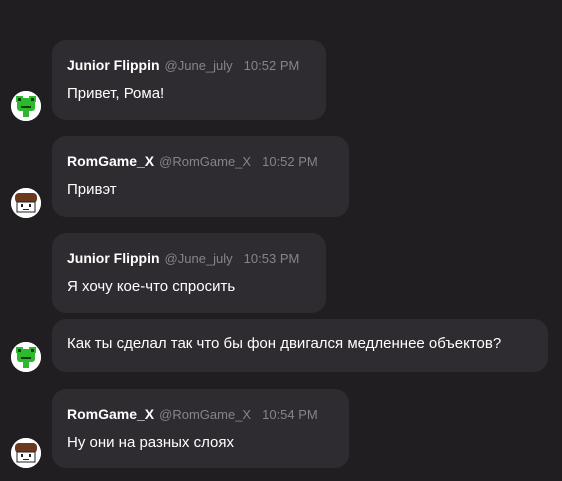 Image resolution: width=562 pixels, height=481 pixels. What do you see at coordinates (271, 258) in the screenshot?
I see `timestamp: 10:53 PM` at bounding box center [271, 258].